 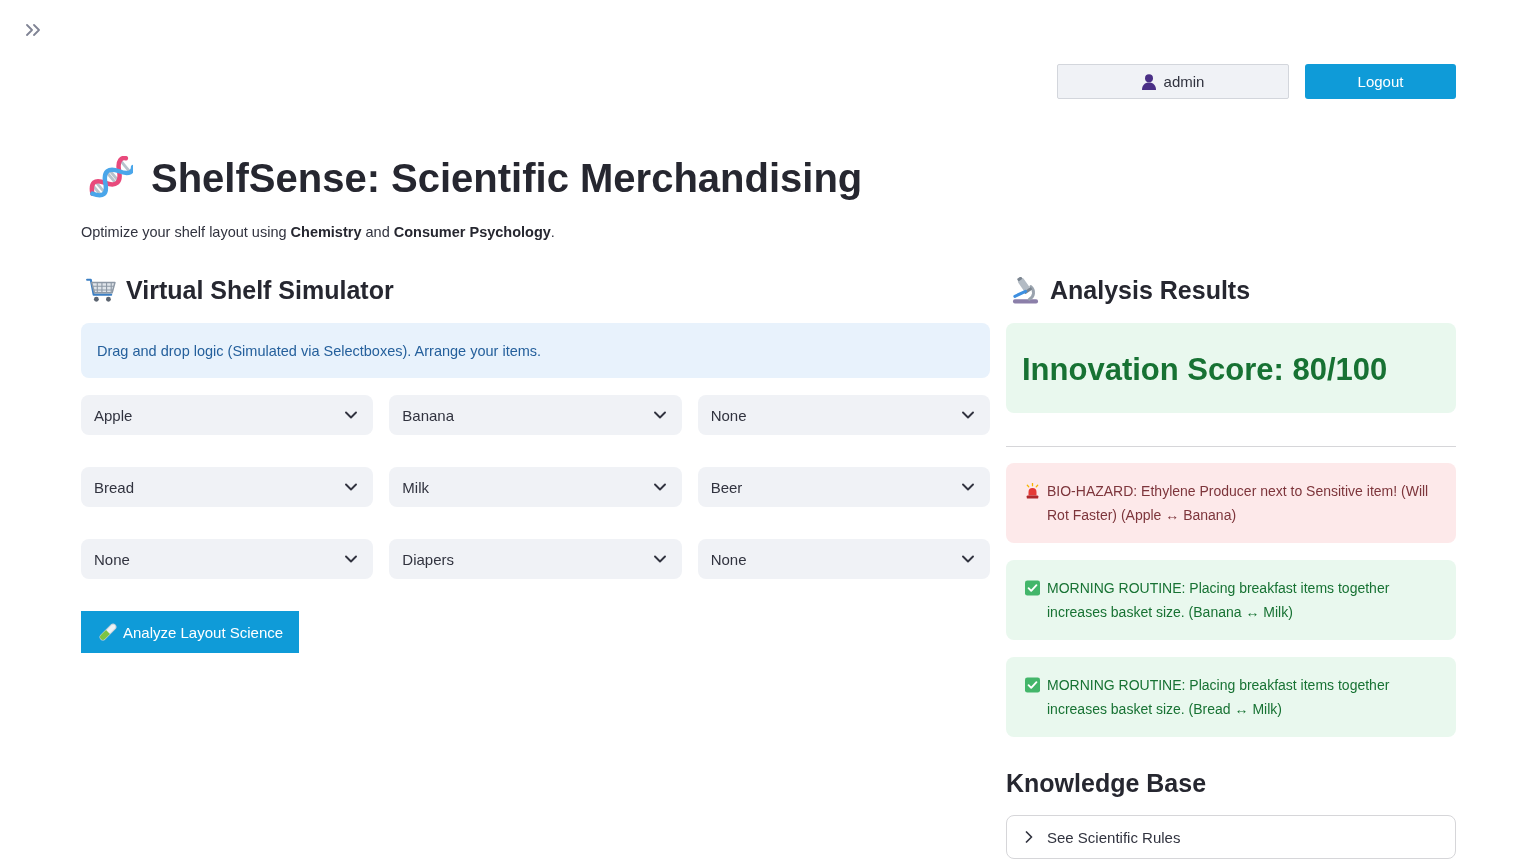 What do you see at coordinates (1148, 81) in the screenshot?
I see `user-icon` at bounding box center [1148, 81].